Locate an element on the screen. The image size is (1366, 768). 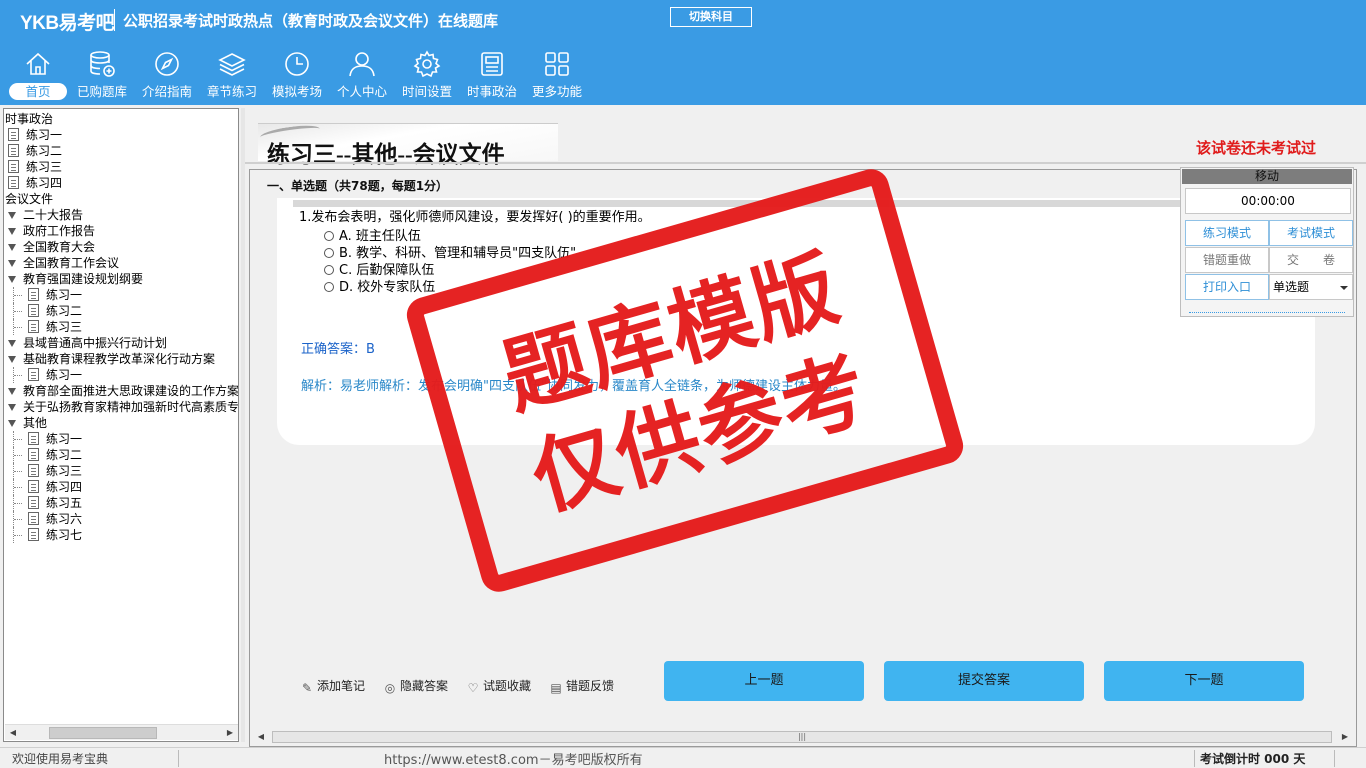
tree-node-label: 教育部全面推进大思政课建设的工作方案 is located at coordinates (130, 391).